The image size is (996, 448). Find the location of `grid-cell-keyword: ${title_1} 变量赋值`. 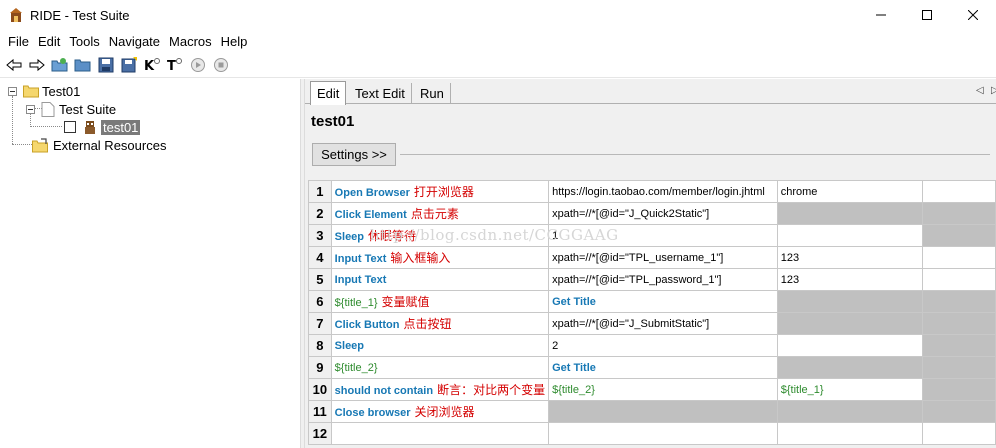

grid-cell-keyword: ${title_1} 变量赋值 is located at coordinates (440, 301).